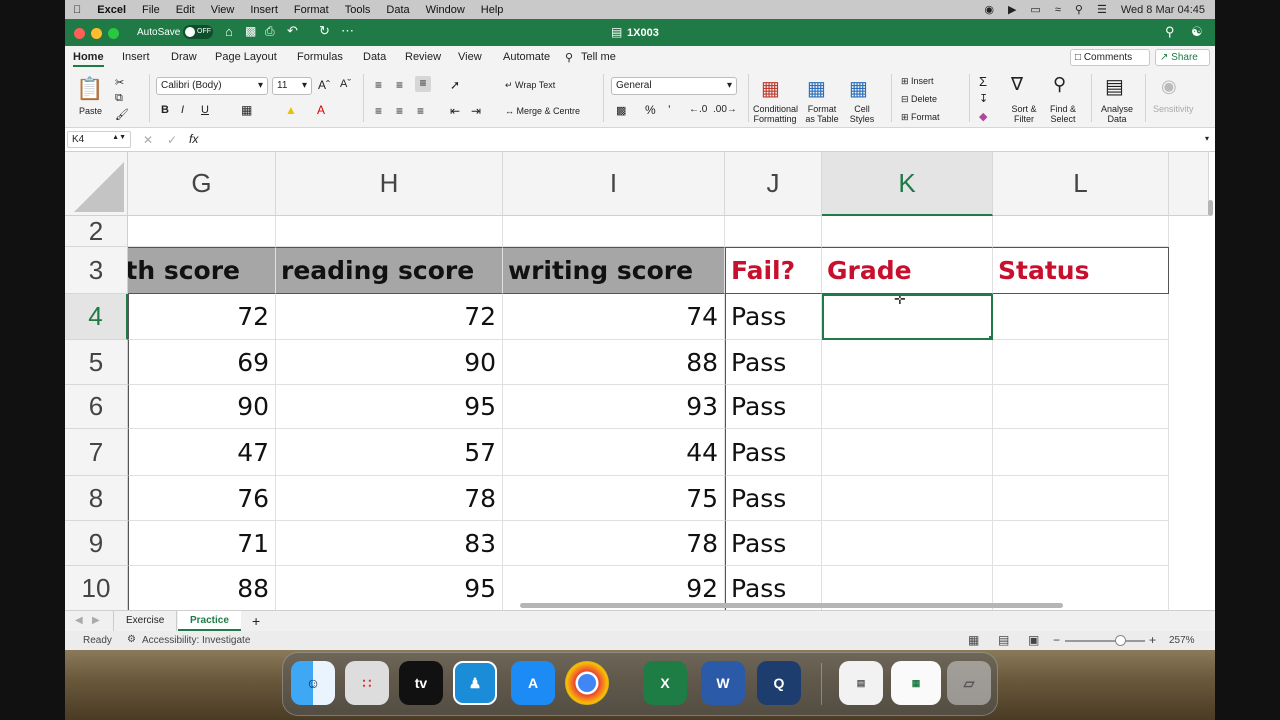 The height and width of the screenshot is (720, 1280). I want to click on normal-view-icon: ▦, so click(973, 640).